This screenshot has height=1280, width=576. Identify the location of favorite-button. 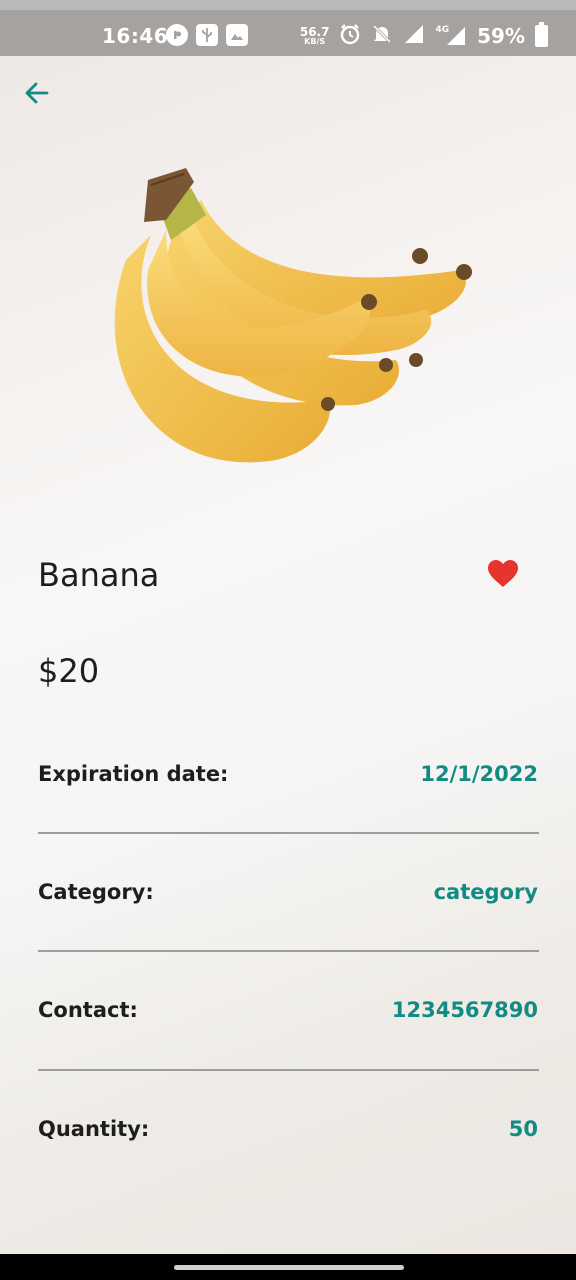
(503, 574).